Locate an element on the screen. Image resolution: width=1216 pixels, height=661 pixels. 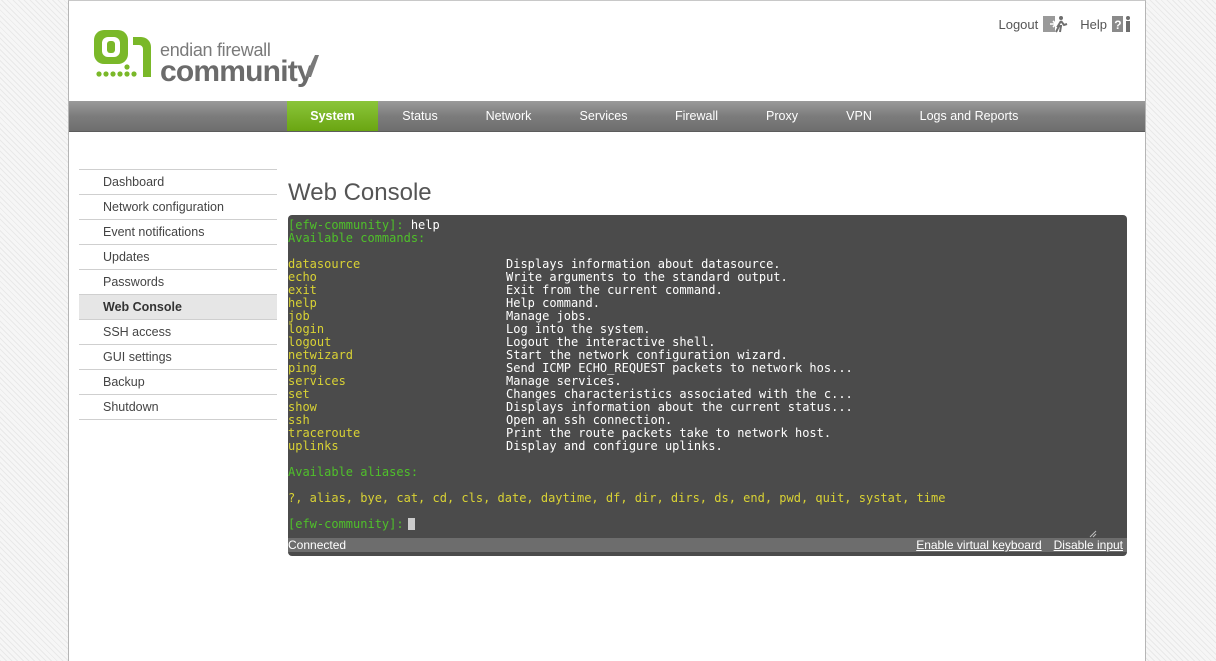
endian-logo: endian firewall community is located at coordinates (208, 59).